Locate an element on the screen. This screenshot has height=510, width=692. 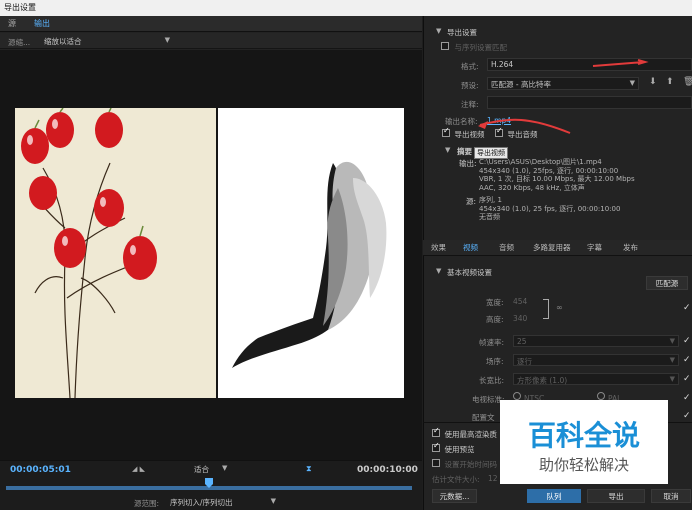
summary-output-video: 454x340 (1.0), 25fps, 逐行, 00:00:10:00 is located at coordinates (549, 170).